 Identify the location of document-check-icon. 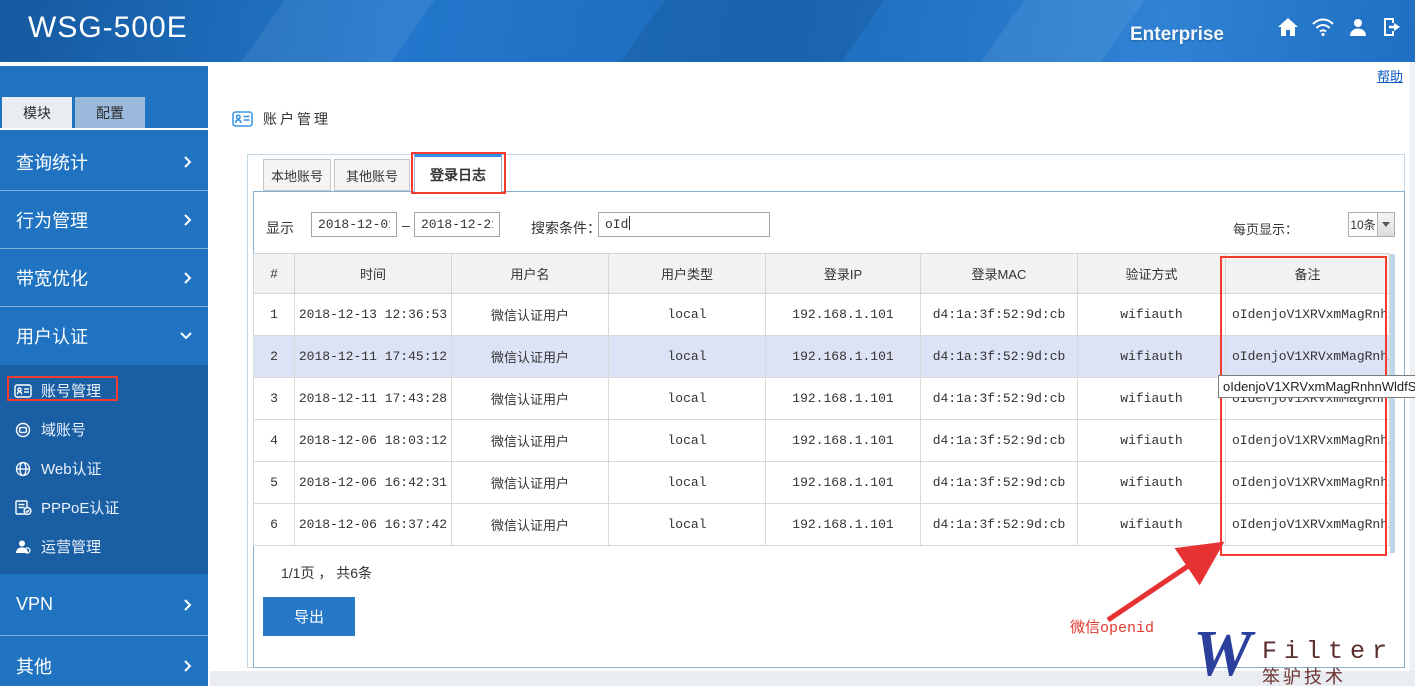
(23, 508).